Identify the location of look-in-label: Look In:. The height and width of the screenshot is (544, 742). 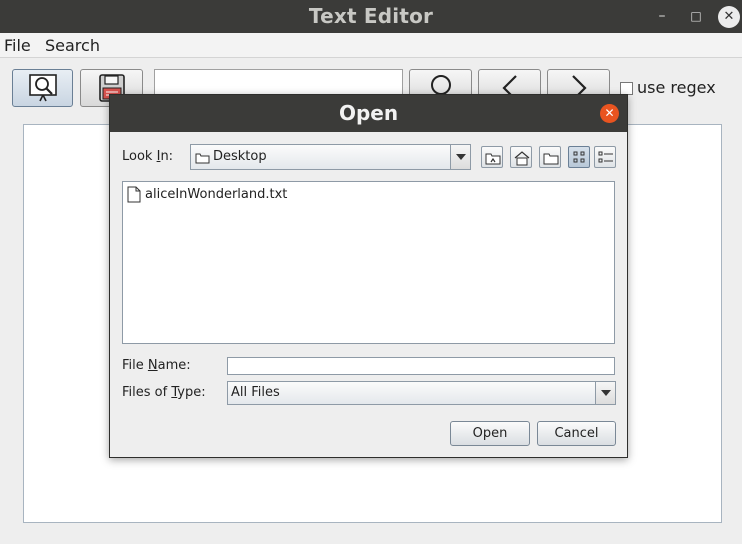
(148, 156).